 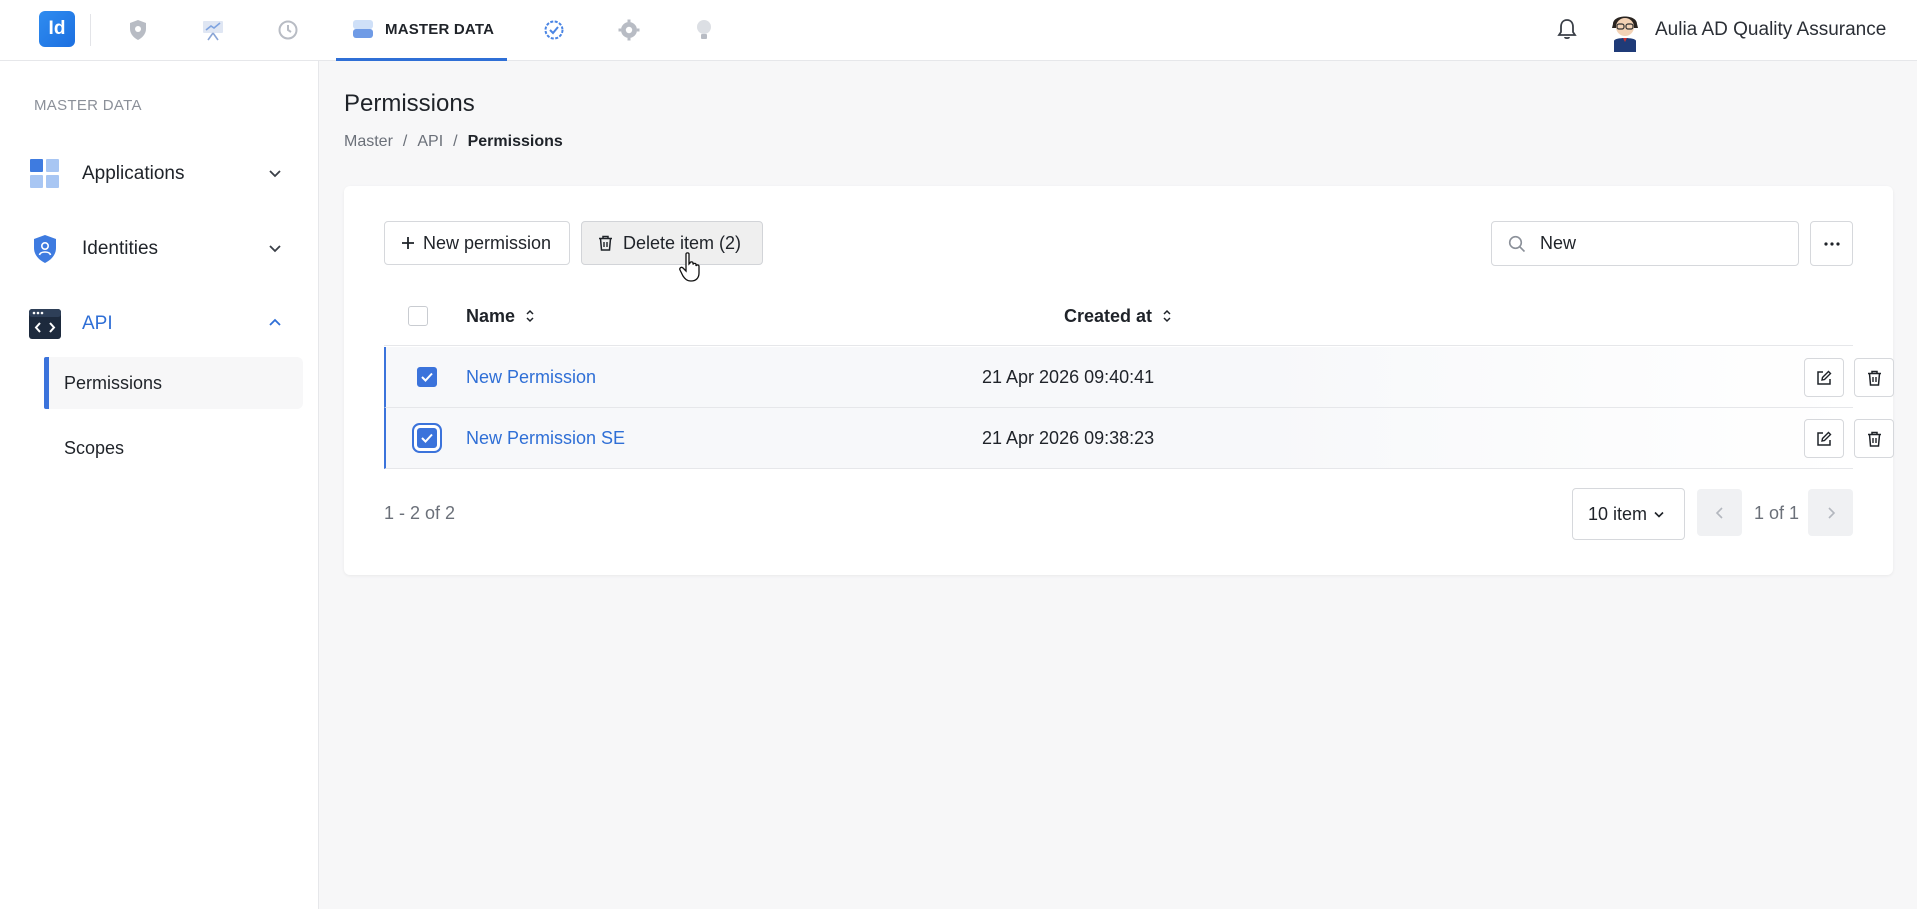 I want to click on sidebar-item-label: Applications, so click(x=133, y=173).